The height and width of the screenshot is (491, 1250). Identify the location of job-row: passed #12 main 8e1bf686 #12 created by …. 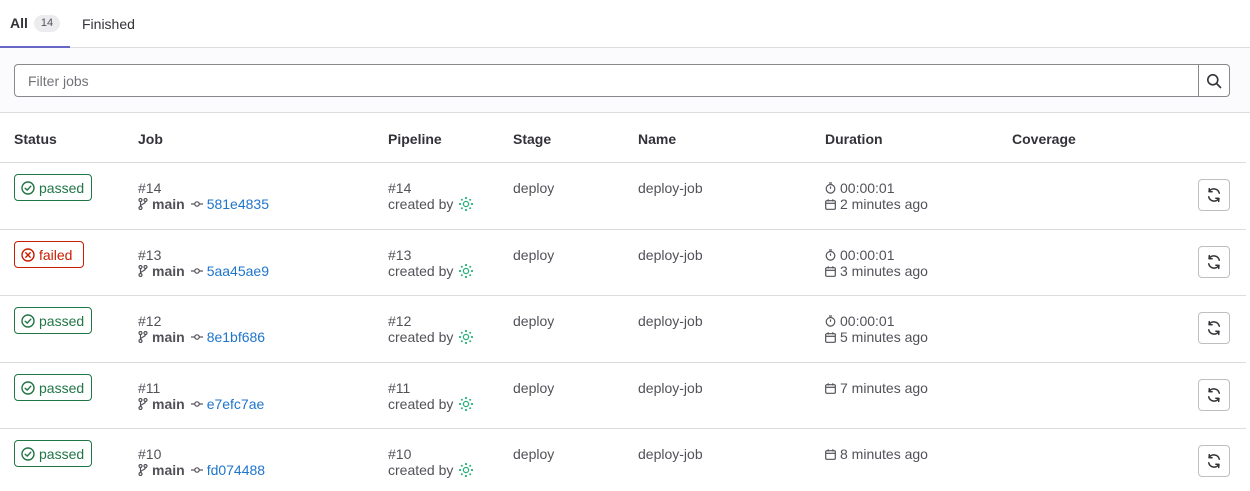
(623, 329).